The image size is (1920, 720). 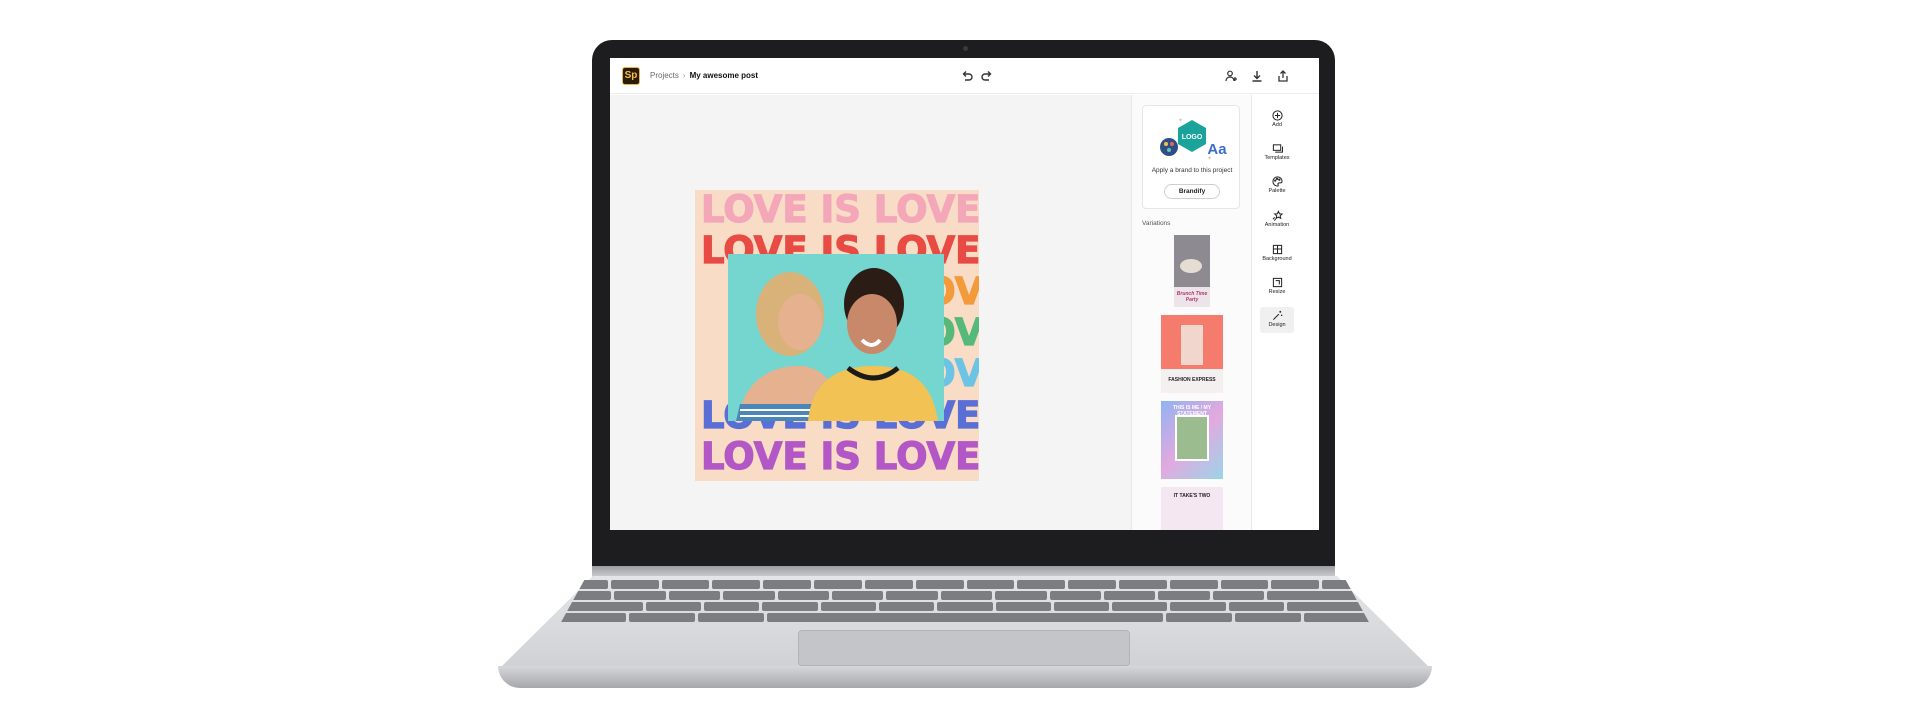 What do you see at coordinates (1231, 76) in the screenshot?
I see `invite-user-icon` at bounding box center [1231, 76].